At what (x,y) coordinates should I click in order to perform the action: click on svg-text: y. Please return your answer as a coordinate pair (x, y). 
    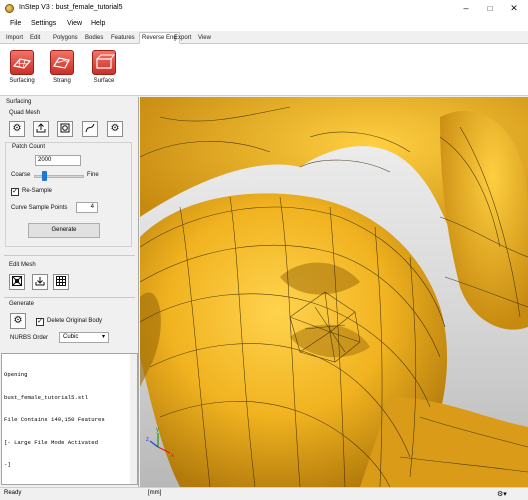
    Looking at the image, I should click on (157, 430).